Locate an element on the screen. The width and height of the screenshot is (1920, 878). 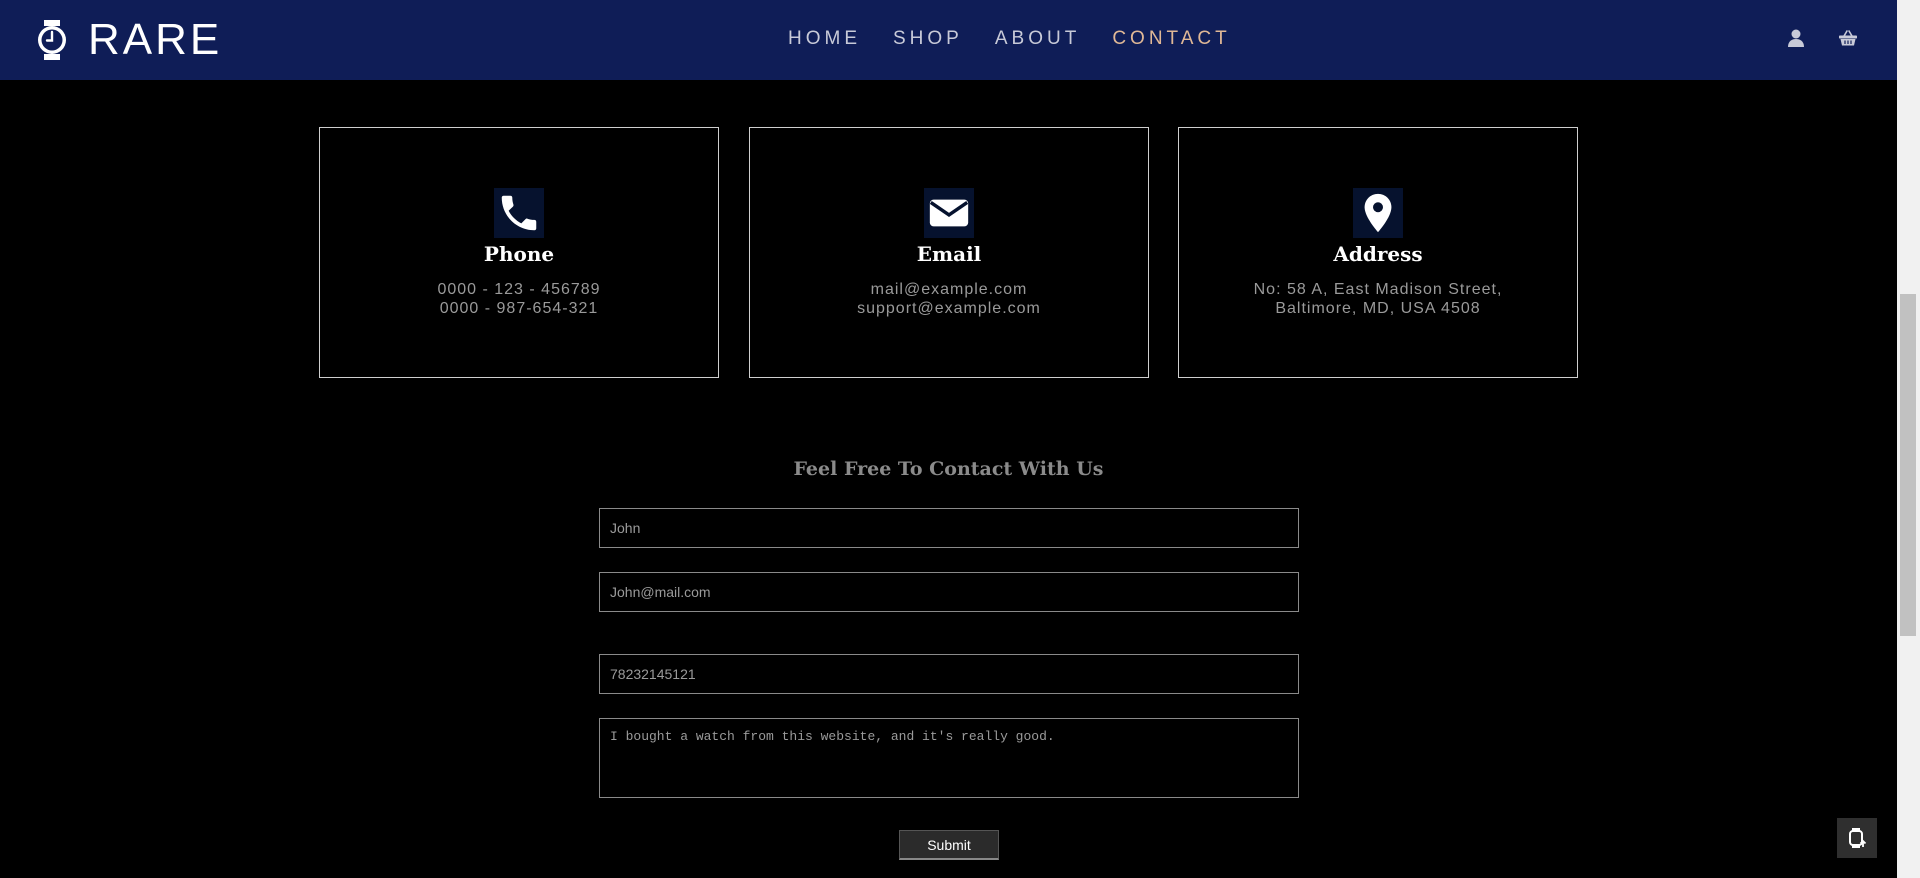
name-field is located at coordinates (949, 528).